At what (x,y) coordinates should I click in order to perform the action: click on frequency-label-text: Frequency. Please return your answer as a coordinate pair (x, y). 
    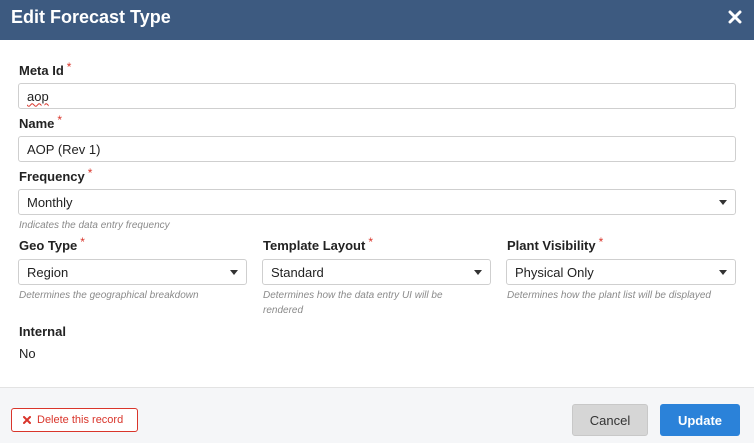
    Looking at the image, I should click on (52, 176).